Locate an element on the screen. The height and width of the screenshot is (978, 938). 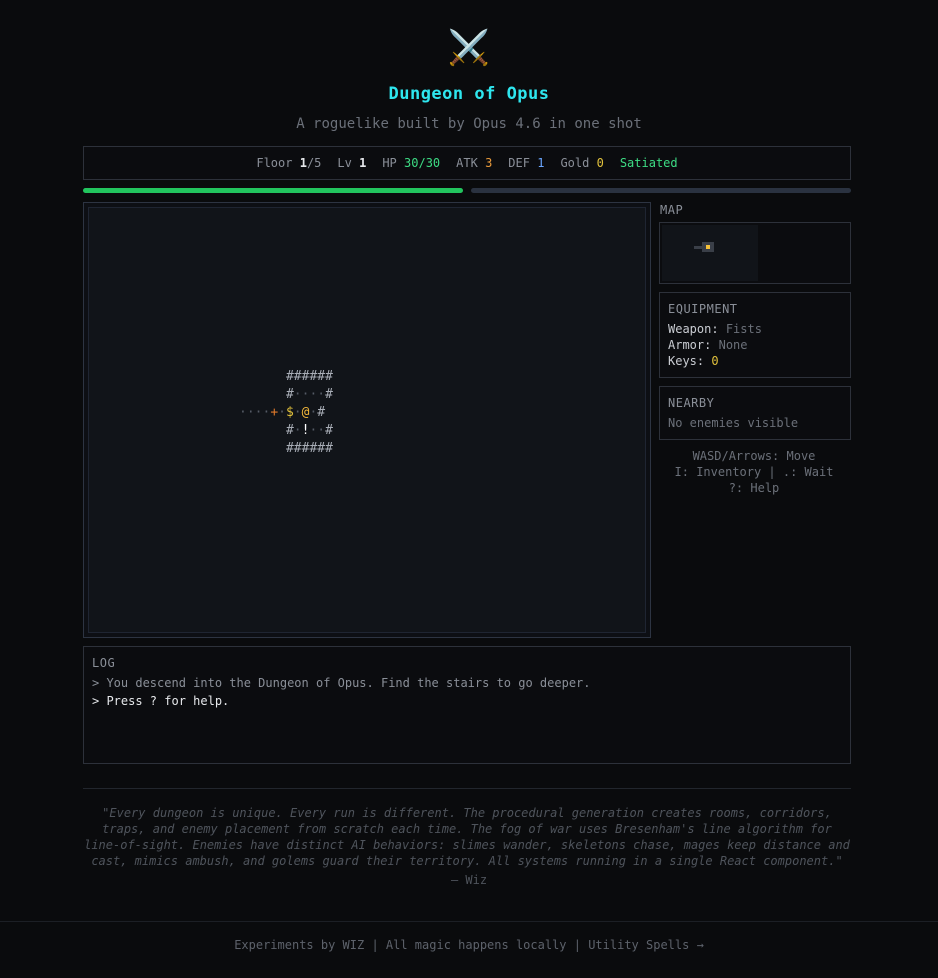
level-stat: Lv 1 is located at coordinates (352, 163).